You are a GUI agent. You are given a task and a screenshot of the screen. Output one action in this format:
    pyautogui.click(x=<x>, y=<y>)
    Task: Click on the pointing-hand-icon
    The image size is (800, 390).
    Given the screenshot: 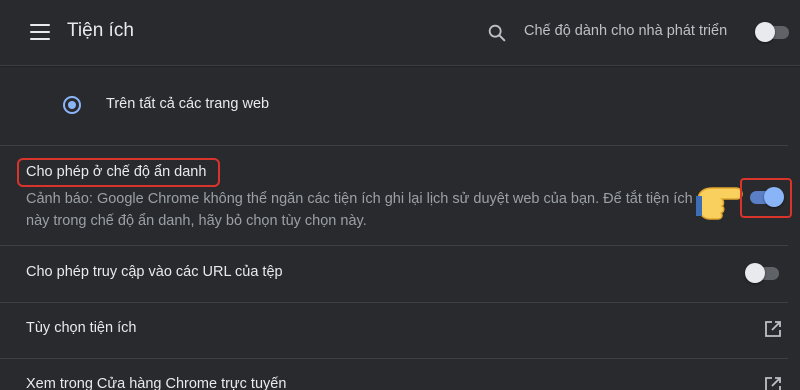 What is the action you would take?
    pyautogui.click(x=719, y=203)
    